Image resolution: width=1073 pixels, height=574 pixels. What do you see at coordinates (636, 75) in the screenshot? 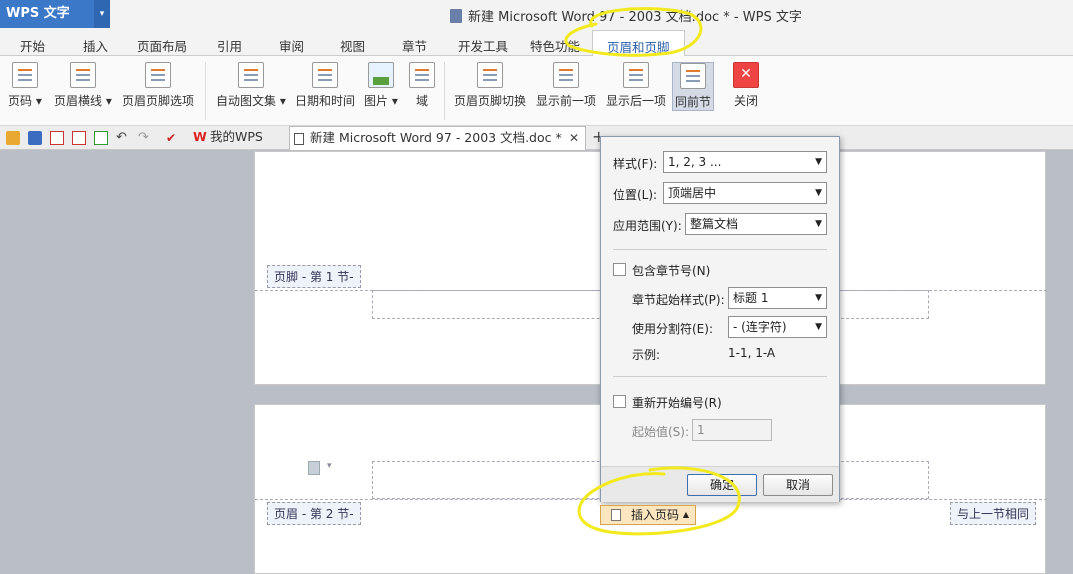
I see `show-next-icon` at bounding box center [636, 75].